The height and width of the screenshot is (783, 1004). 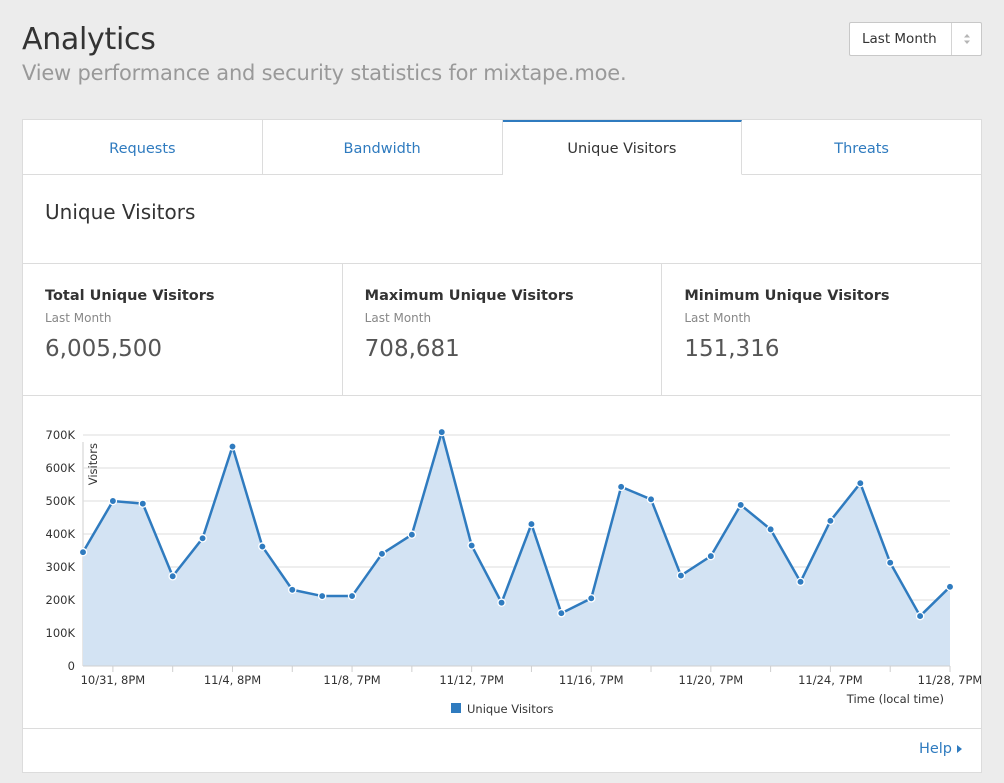 What do you see at coordinates (143, 147) in the screenshot?
I see `tab-requests: Requests` at bounding box center [143, 147].